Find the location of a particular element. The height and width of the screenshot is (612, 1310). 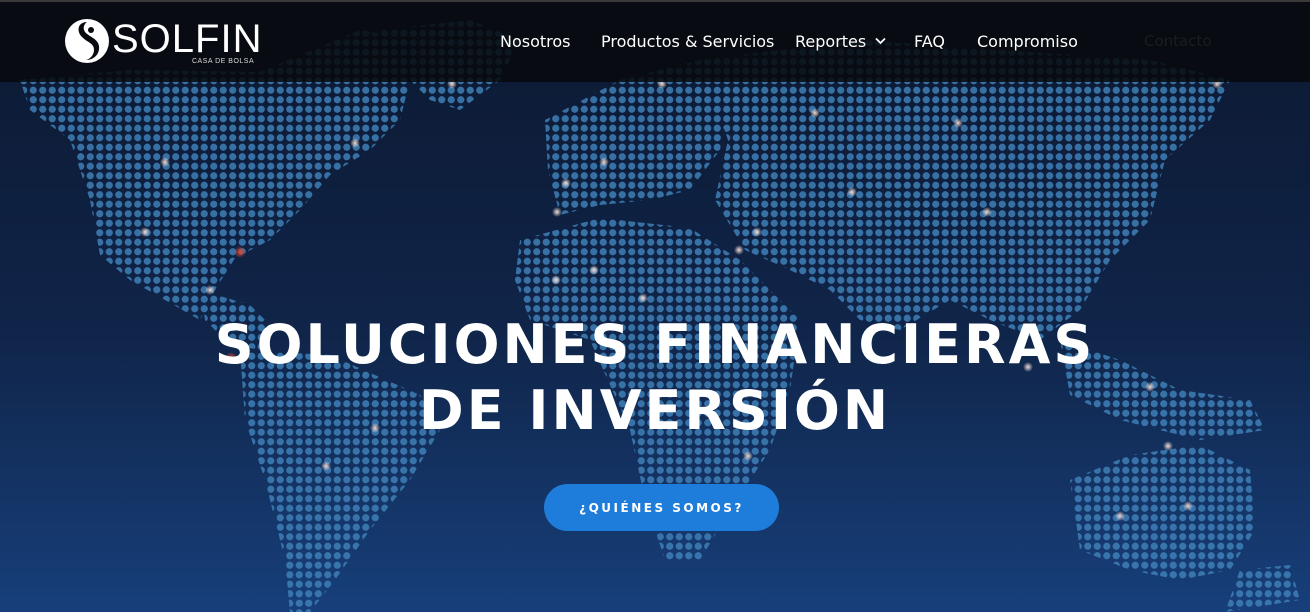

solfin-logo-icon is located at coordinates (87, 41).